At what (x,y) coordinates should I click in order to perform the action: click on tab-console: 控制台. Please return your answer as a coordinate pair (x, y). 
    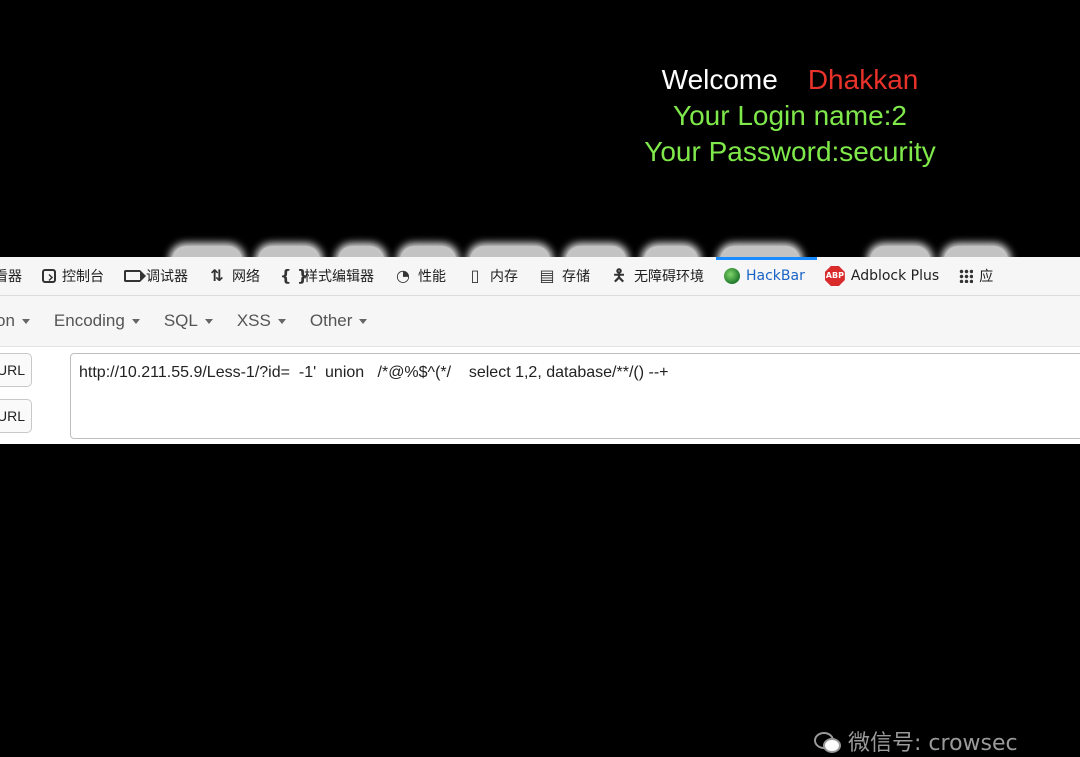
    Looking at the image, I should click on (75, 276).